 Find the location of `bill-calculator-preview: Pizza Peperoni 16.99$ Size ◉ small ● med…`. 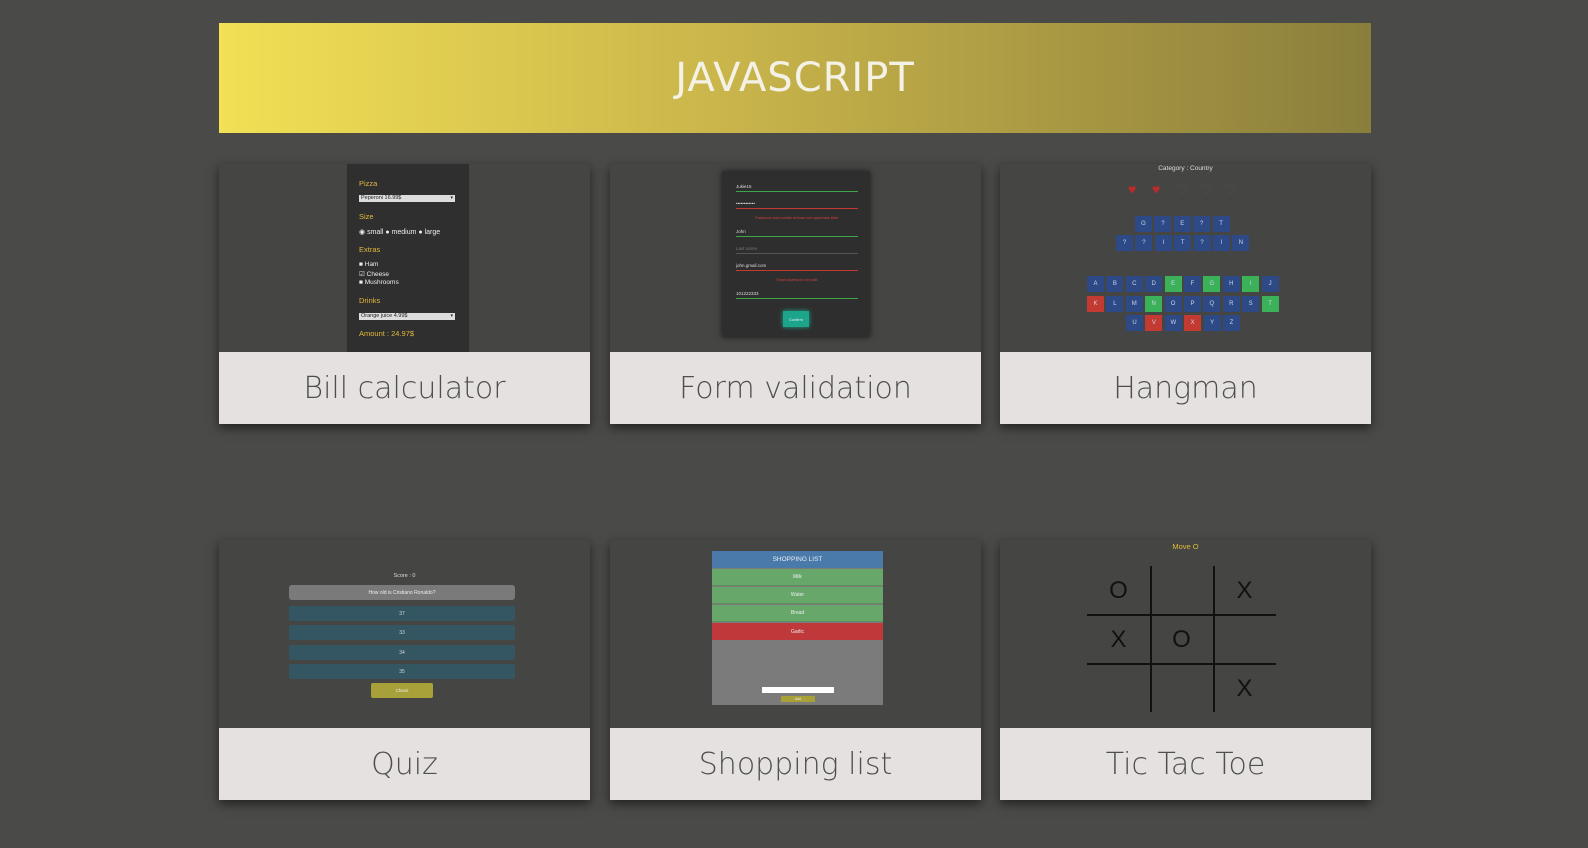

bill-calculator-preview: Pizza Peperoni 16.99$ Size ◉ small ● med… is located at coordinates (408, 258).